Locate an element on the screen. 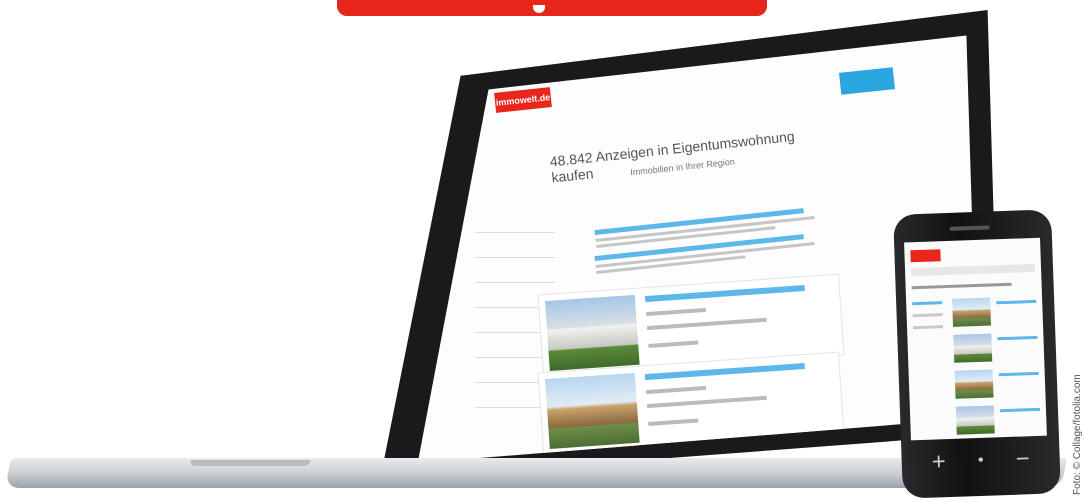  home-button: • is located at coordinates (980, 460).